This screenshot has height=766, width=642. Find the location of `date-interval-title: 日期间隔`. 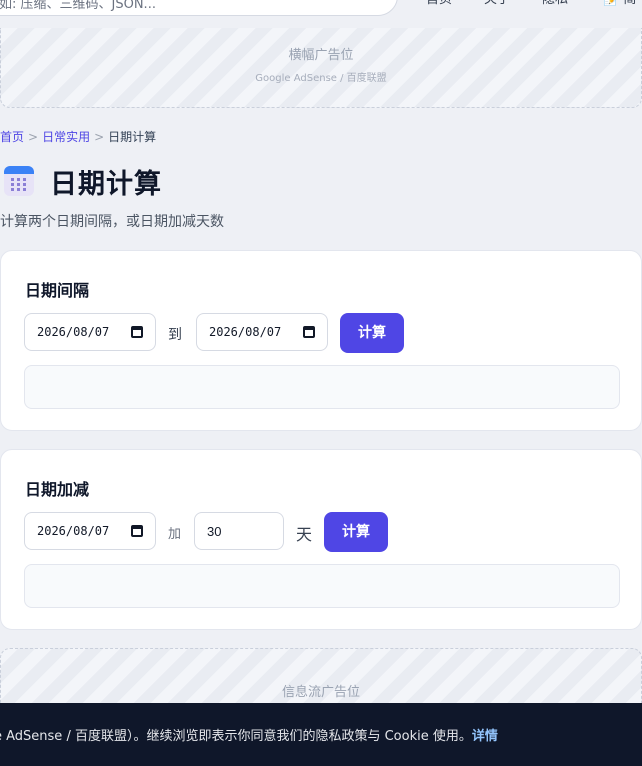

date-interval-title: 日期间隔 is located at coordinates (57, 290).